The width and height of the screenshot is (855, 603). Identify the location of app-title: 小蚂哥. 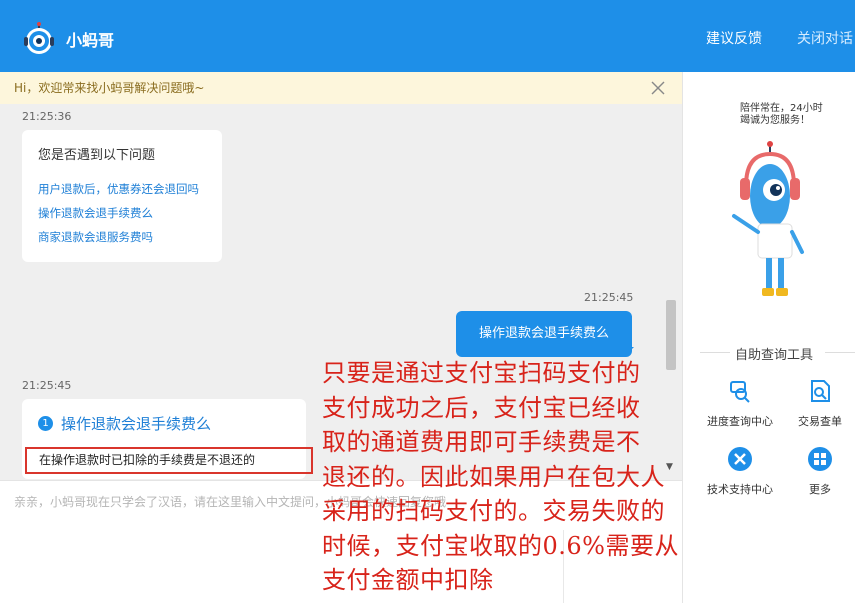
(90, 40).